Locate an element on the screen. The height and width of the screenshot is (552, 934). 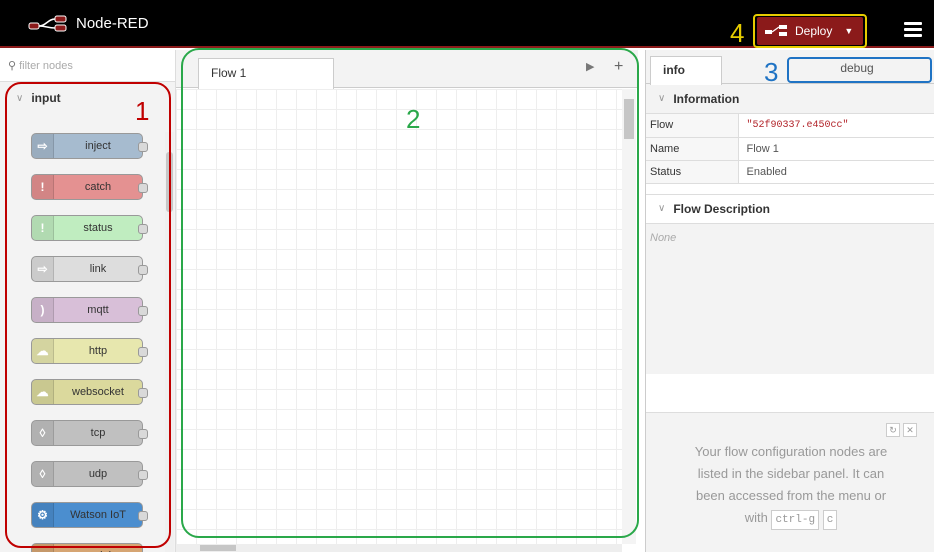
node-label: websocket is located at coordinates (98, 392).